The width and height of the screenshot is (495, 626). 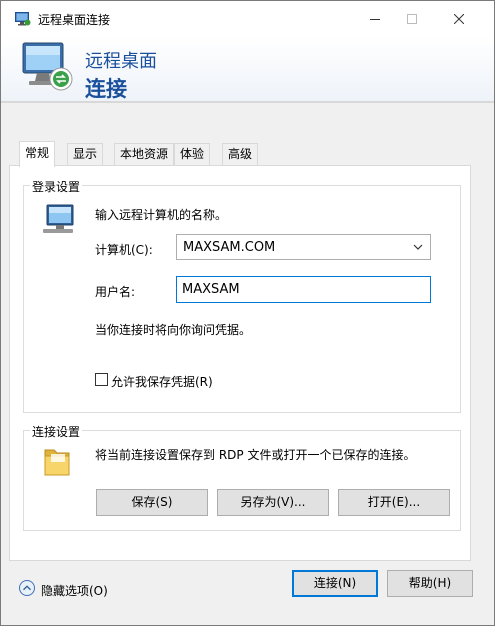 I want to click on save-credentials-checkbox, so click(x=101, y=379).